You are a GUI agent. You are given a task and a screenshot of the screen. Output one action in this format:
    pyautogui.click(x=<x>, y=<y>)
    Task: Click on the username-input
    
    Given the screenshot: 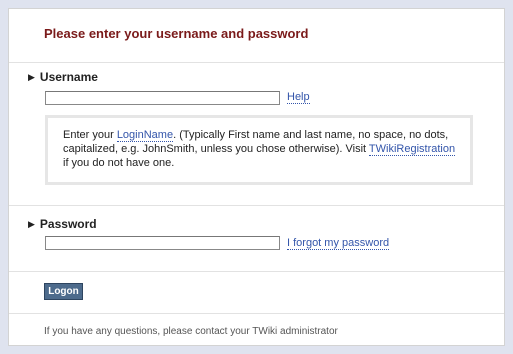 What is the action you would take?
    pyautogui.click(x=162, y=98)
    